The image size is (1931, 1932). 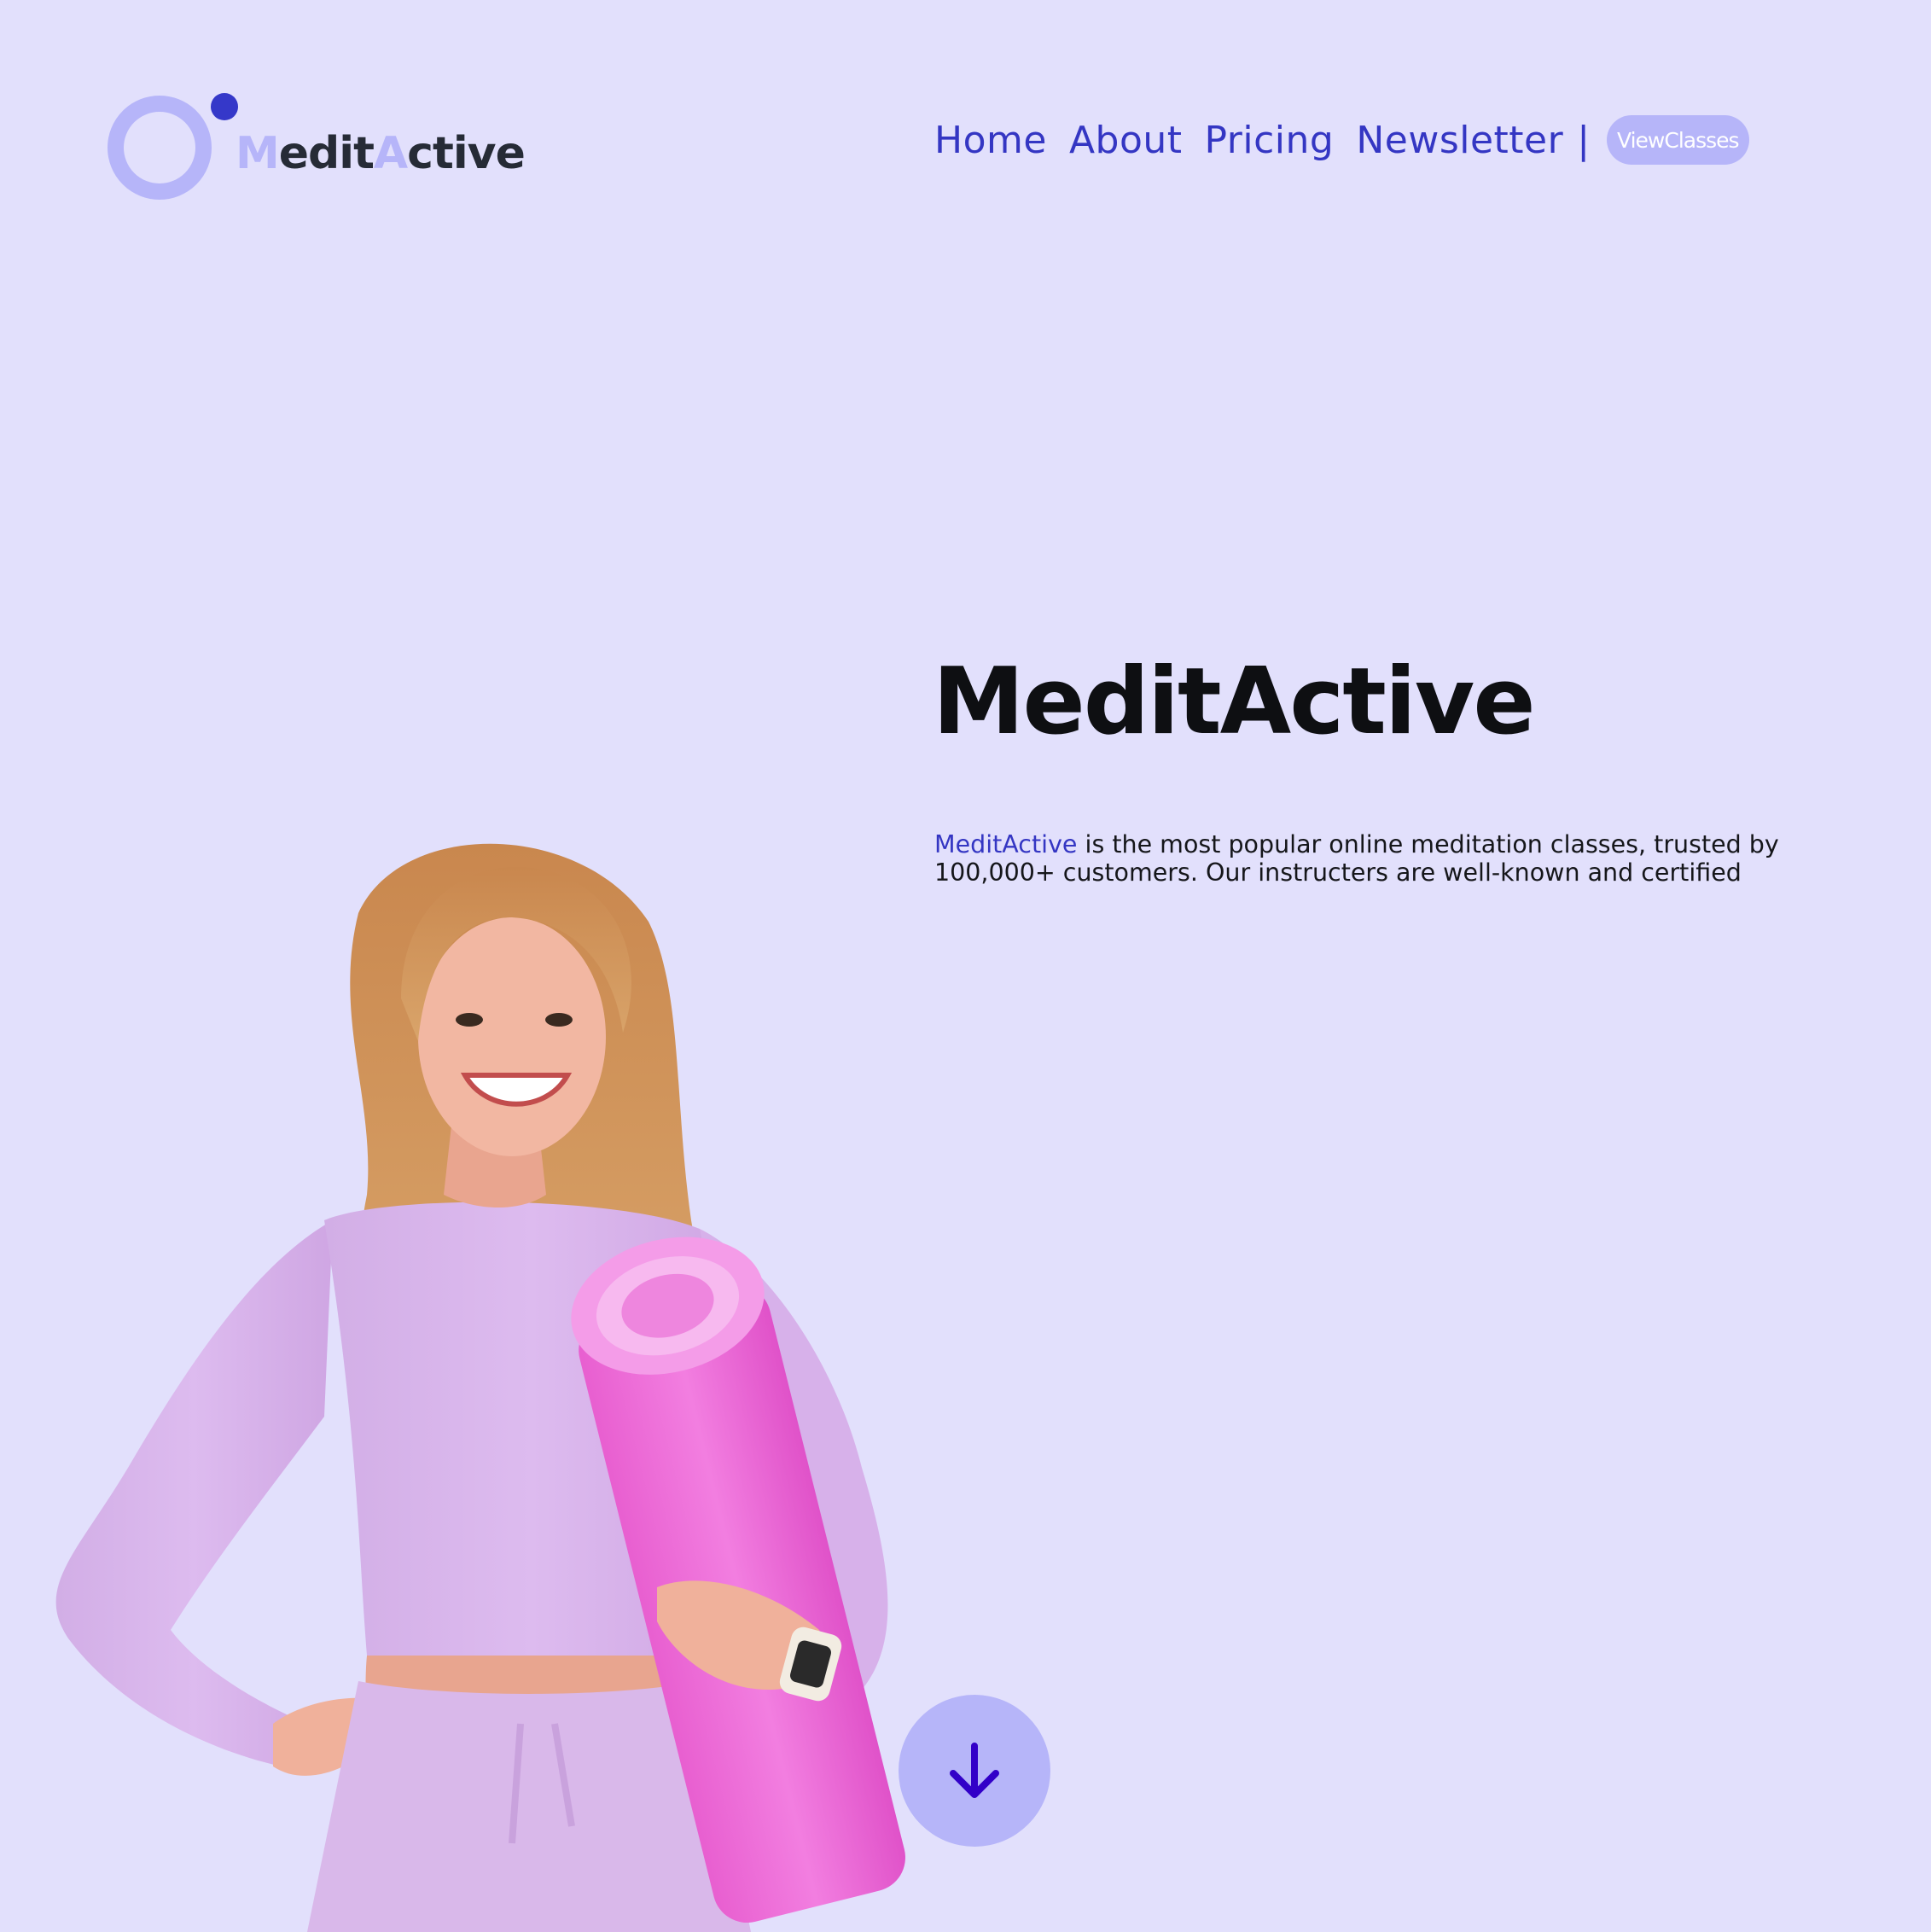 What do you see at coordinates (390, 153) in the screenshot?
I see `logo-letter-a: A` at bounding box center [390, 153].